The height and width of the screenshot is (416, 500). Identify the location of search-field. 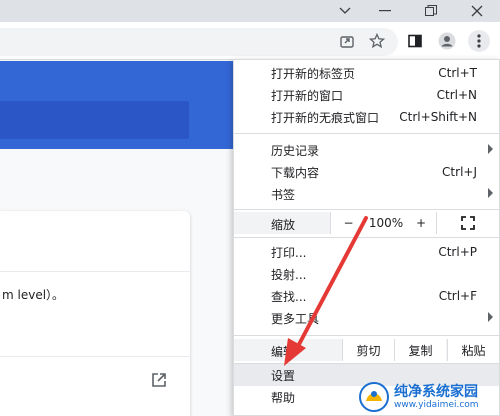
(94, 120).